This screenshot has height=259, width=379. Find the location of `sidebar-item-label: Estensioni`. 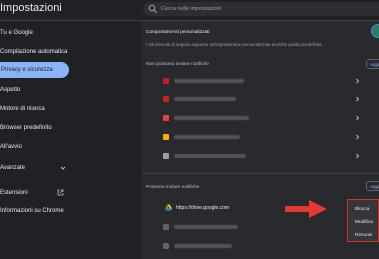

sidebar-item-label: Estensioni is located at coordinates (14, 193).